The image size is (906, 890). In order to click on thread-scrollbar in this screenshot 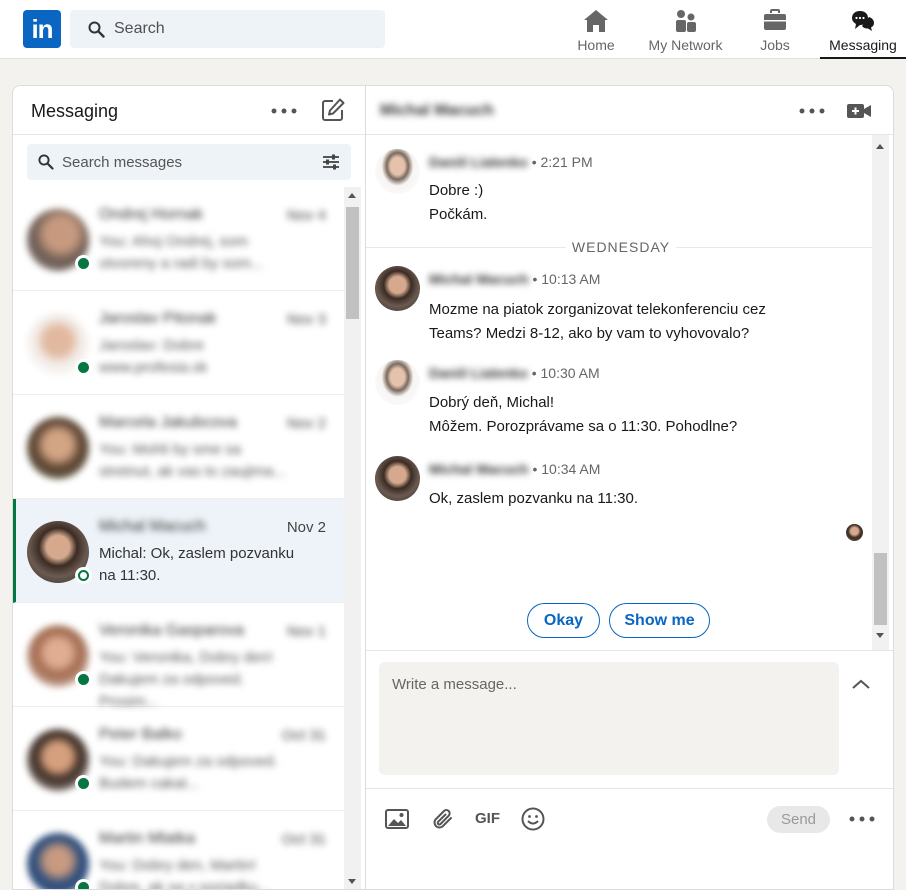, I will do `click(880, 392)`.